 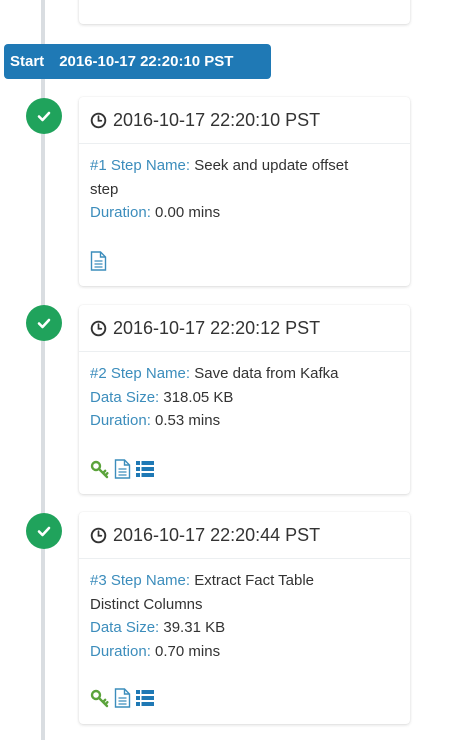 What do you see at coordinates (271, 165) in the screenshot?
I see `step-name: Seek and update offset` at bounding box center [271, 165].